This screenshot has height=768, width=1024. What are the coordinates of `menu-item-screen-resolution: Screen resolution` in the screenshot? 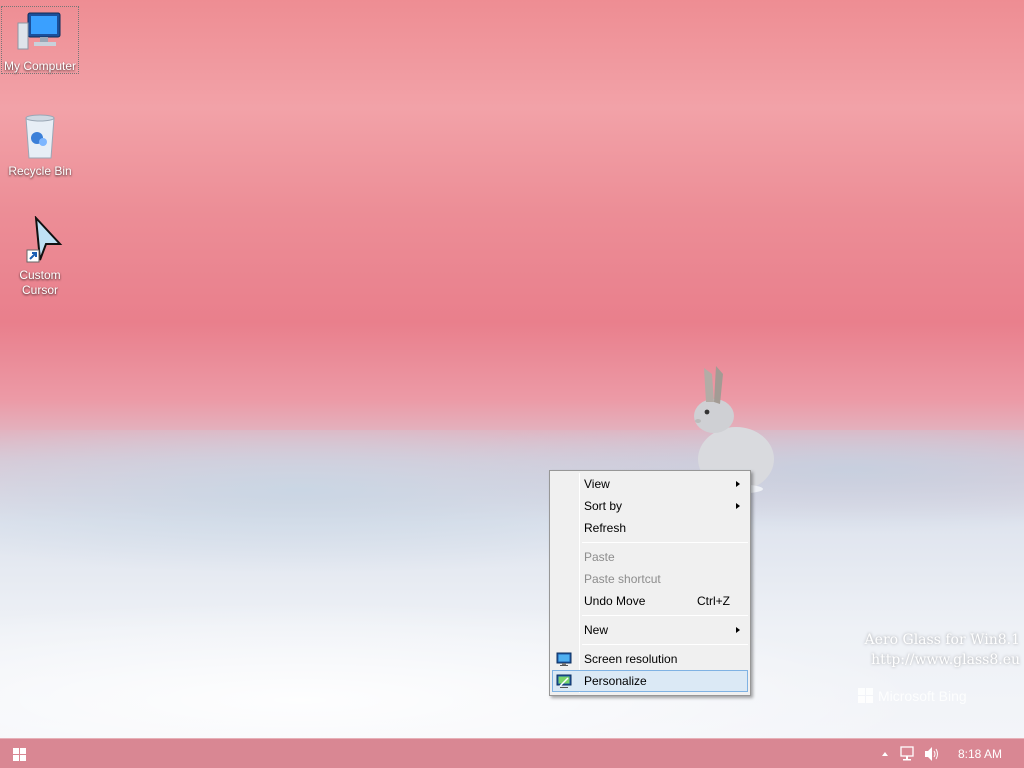 It's located at (650, 659).